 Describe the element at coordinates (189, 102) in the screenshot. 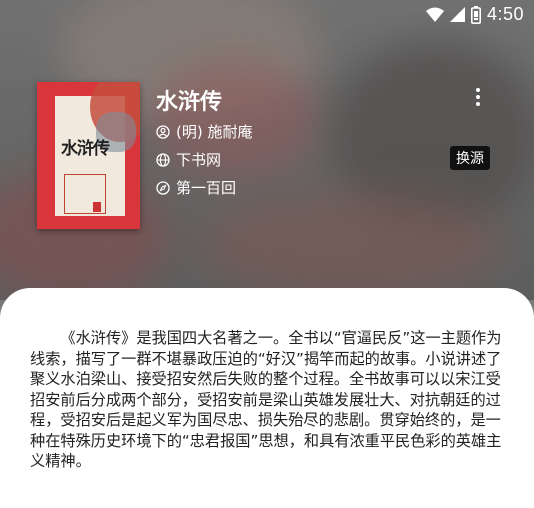

I see `book-title: 水浒传` at that location.